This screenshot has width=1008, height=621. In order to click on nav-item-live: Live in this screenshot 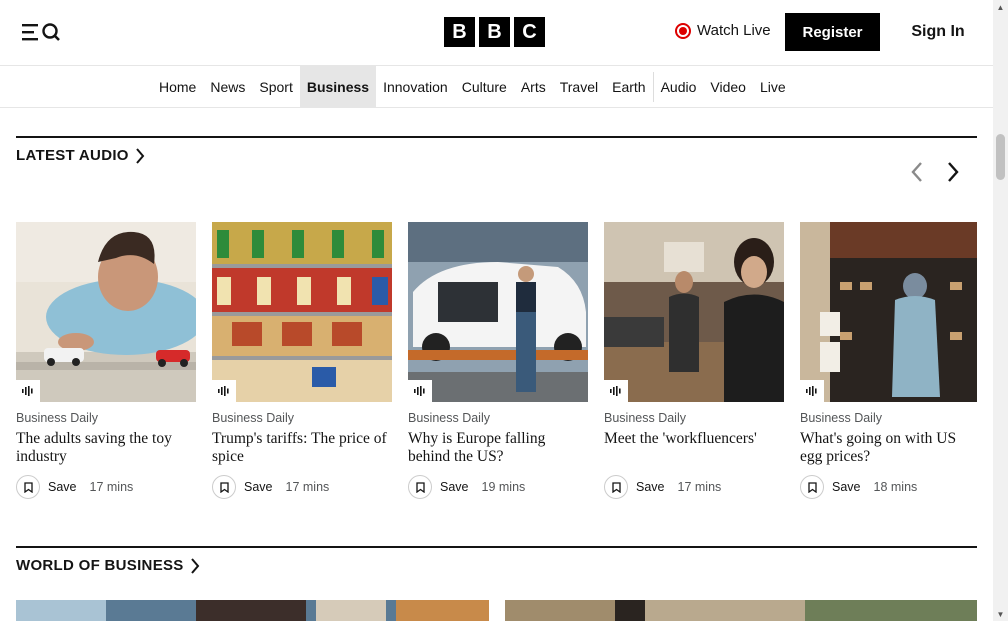, I will do `click(773, 86)`.